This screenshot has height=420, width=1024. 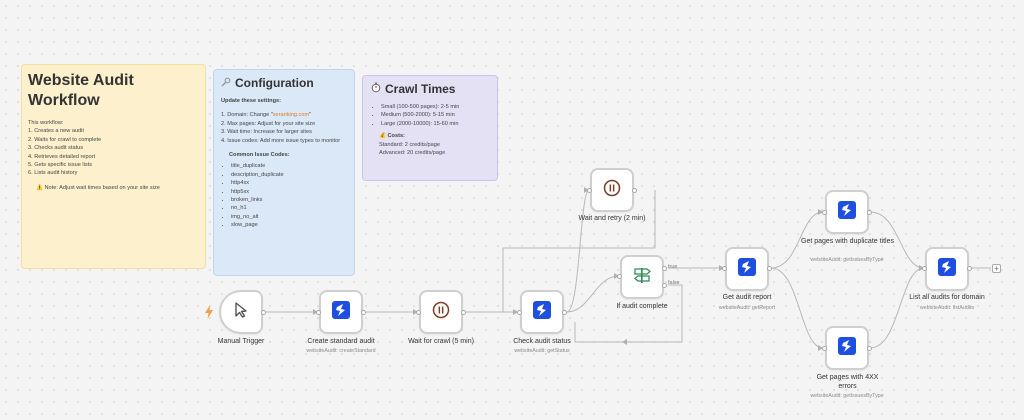 What do you see at coordinates (289, 183) in the screenshot?
I see `issue-code: http4xx` at bounding box center [289, 183].